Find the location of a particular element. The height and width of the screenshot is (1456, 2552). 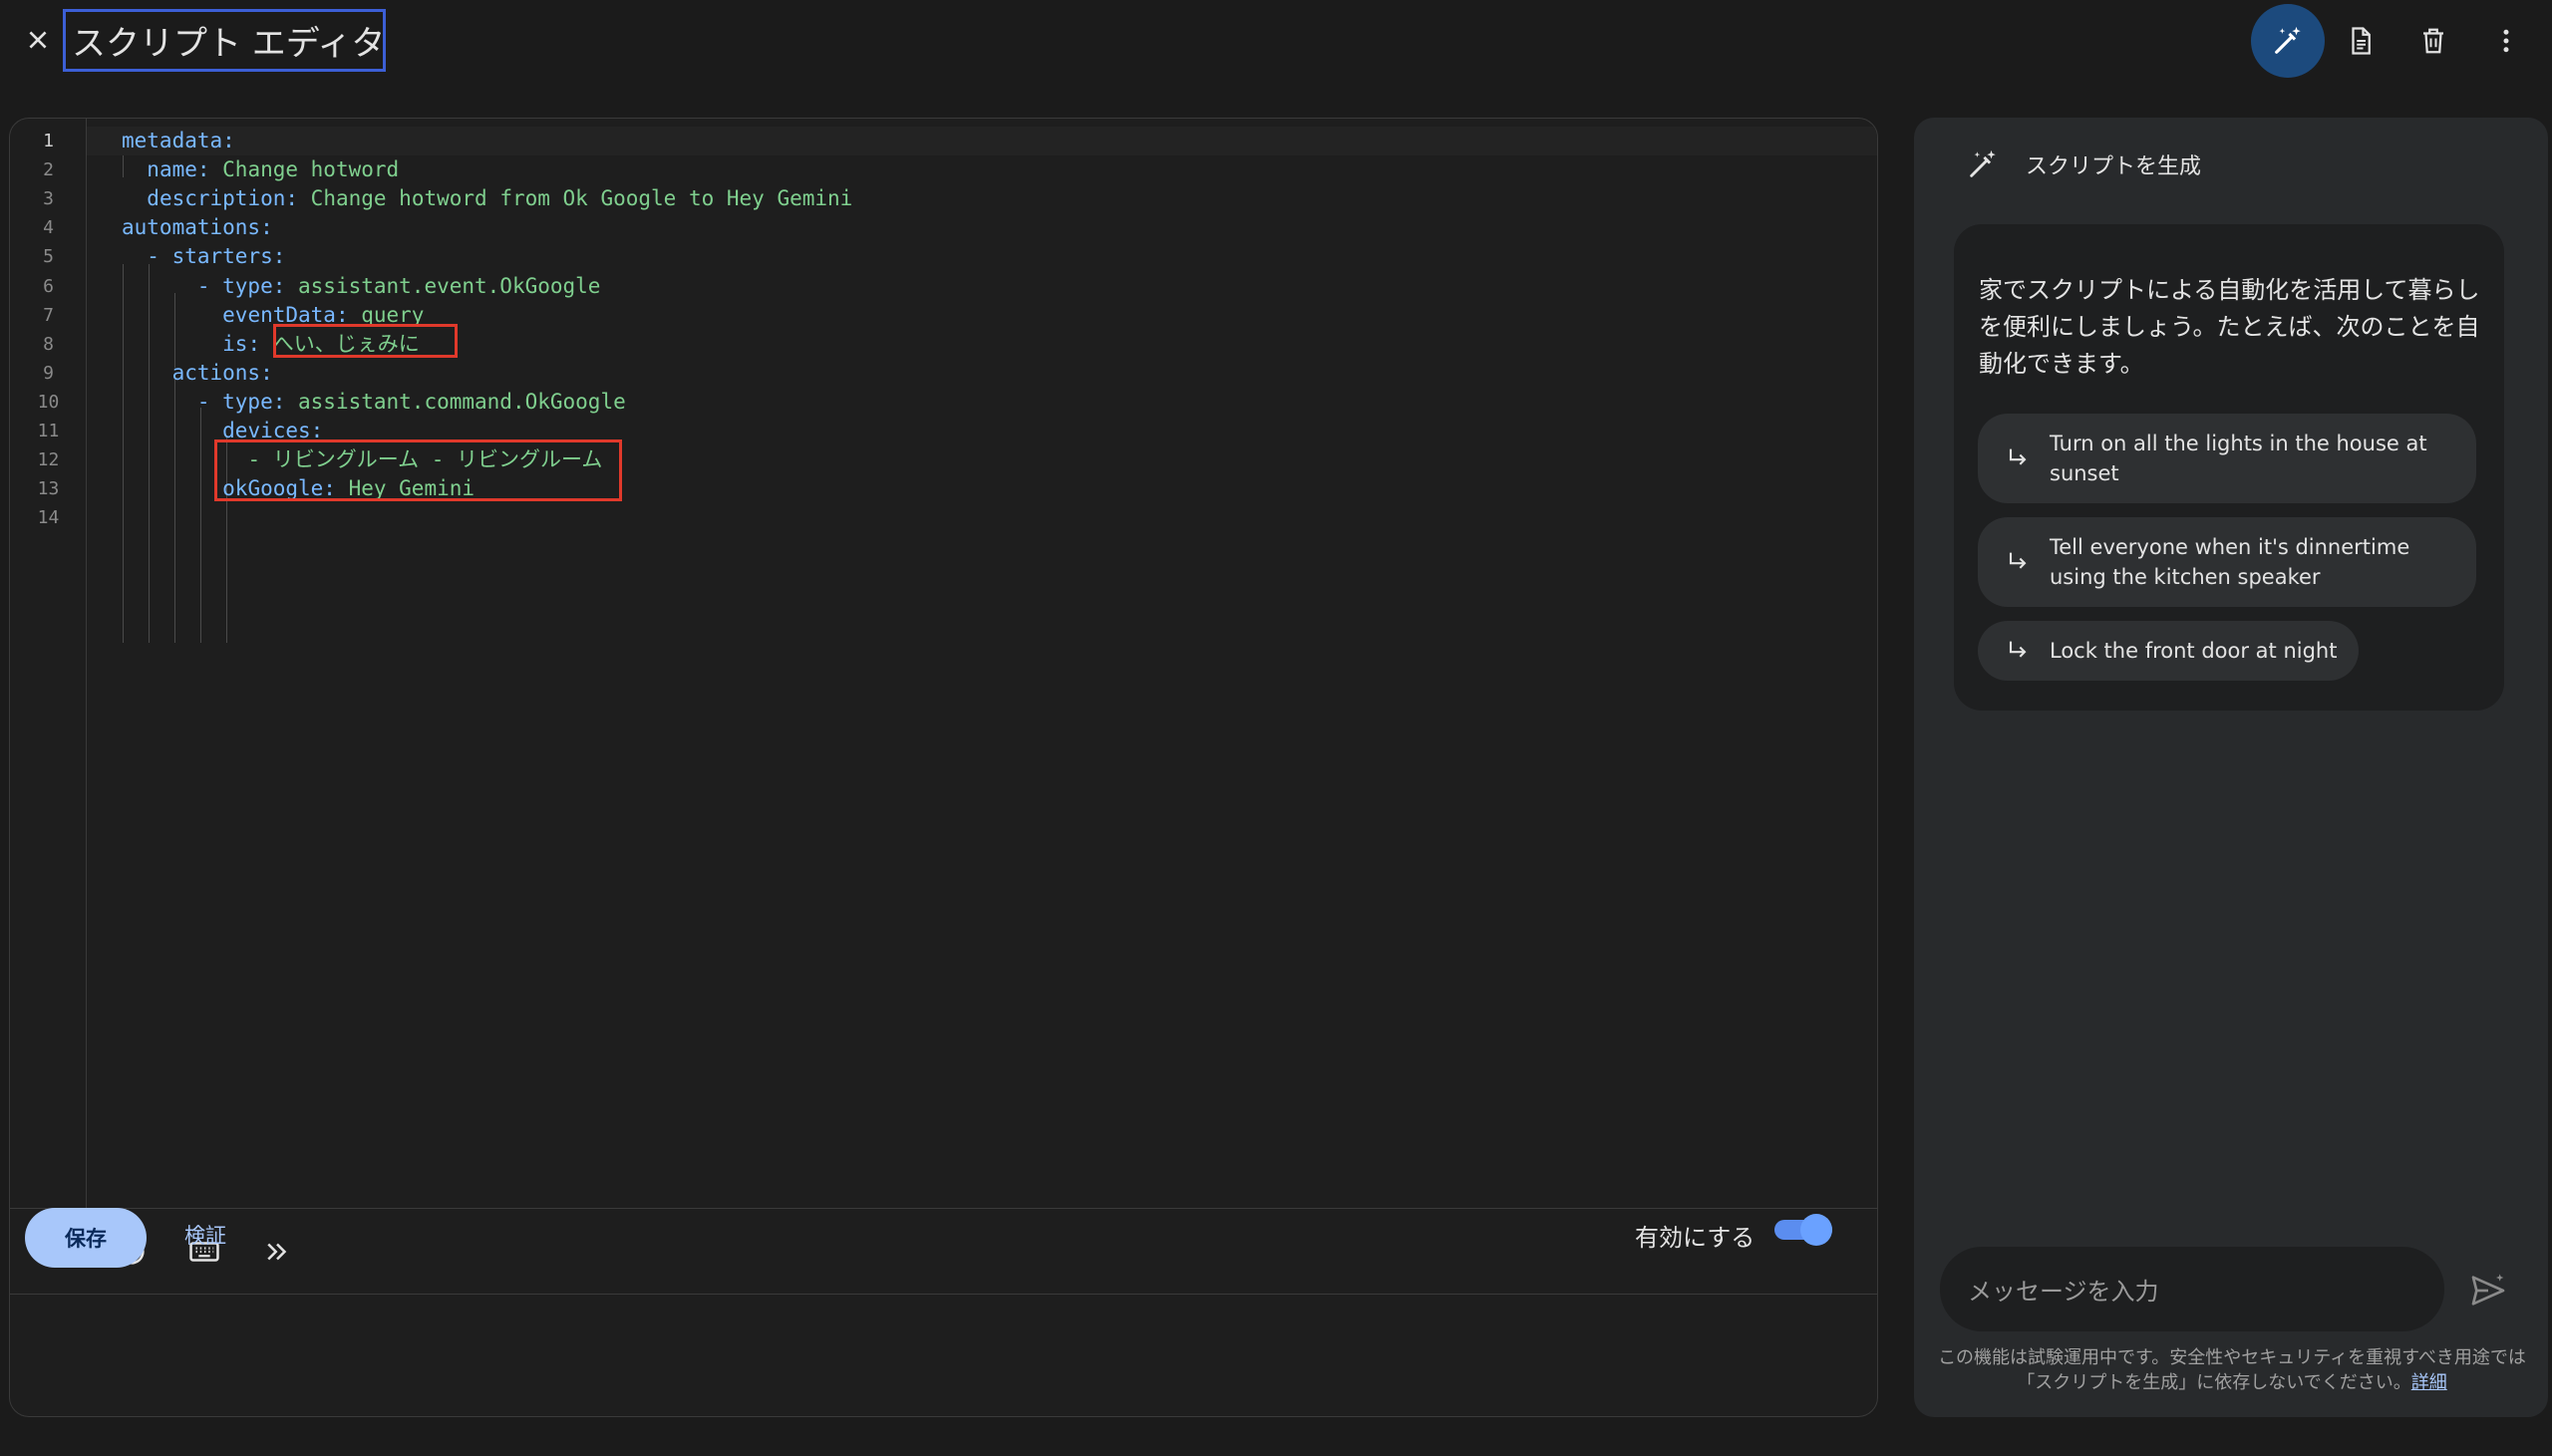

code-line: 6 - type: assistant.event.OkGoogle is located at coordinates (960, 286).